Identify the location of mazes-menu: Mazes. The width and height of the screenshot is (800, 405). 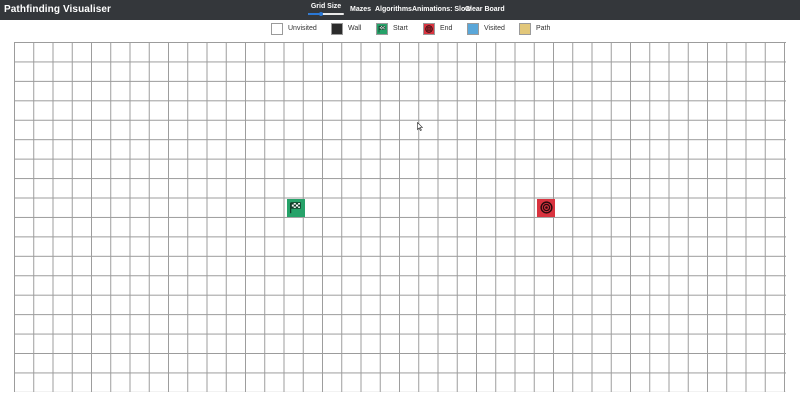
(360, 9).